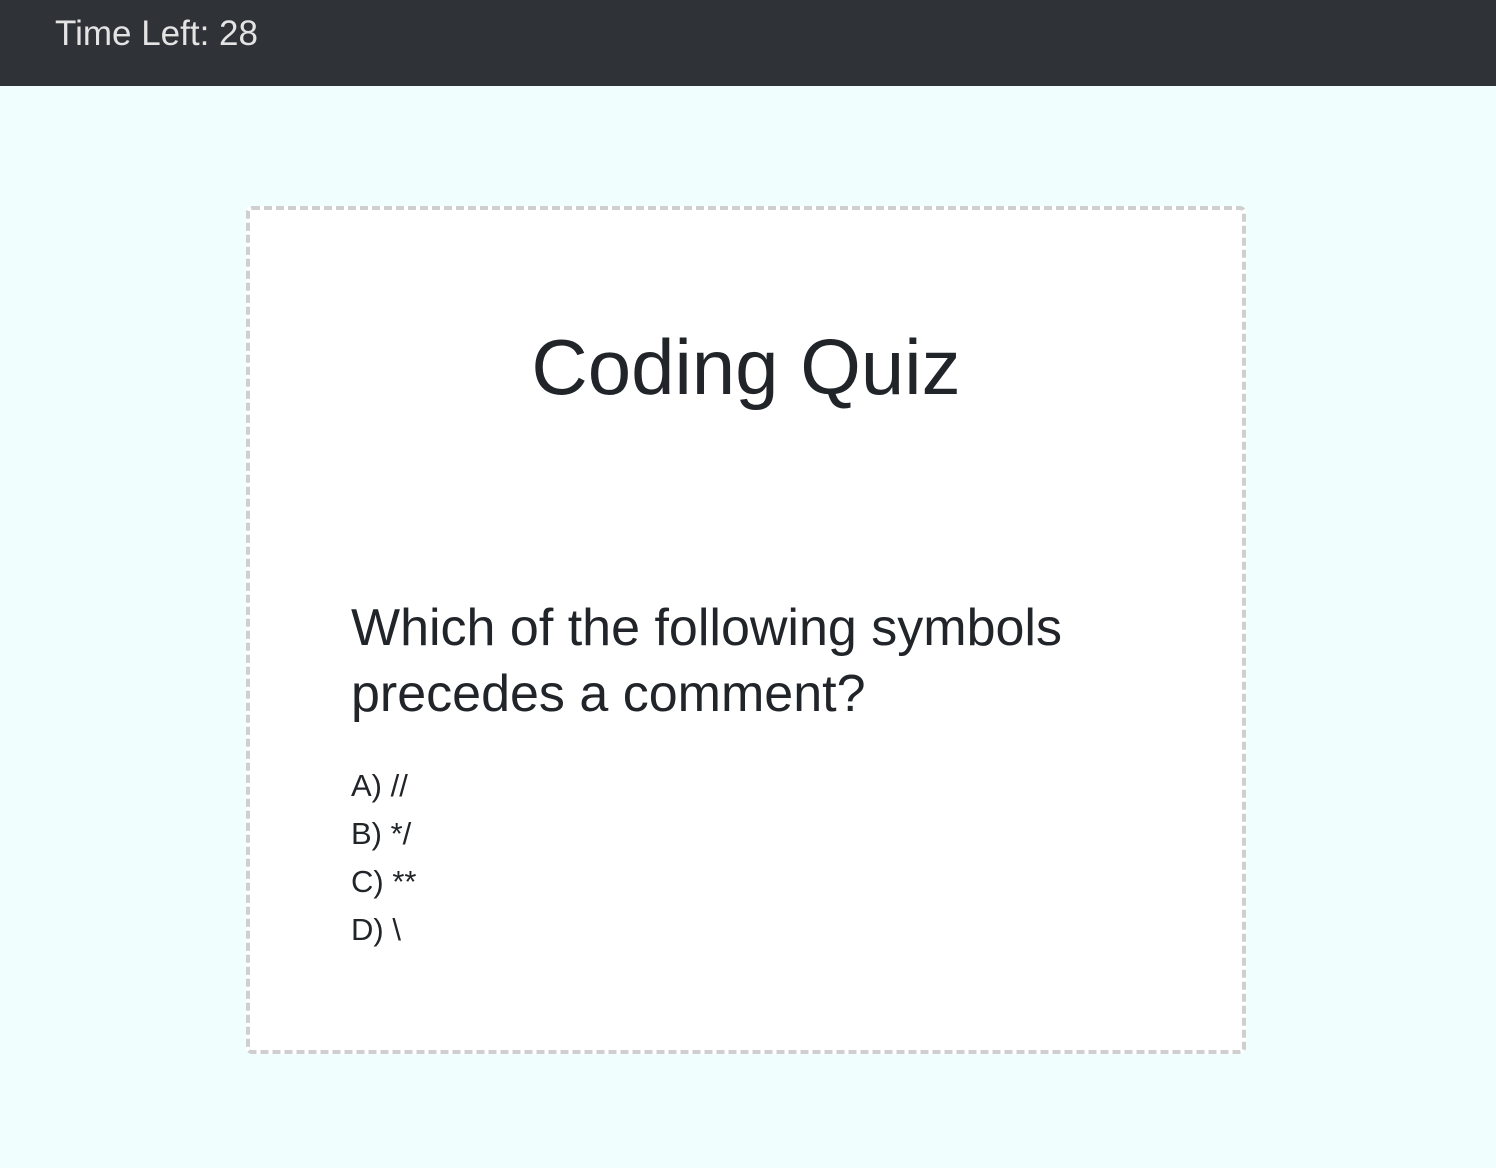  What do you see at coordinates (156, 33) in the screenshot?
I see `time-left-display: Time Left: 28` at bounding box center [156, 33].